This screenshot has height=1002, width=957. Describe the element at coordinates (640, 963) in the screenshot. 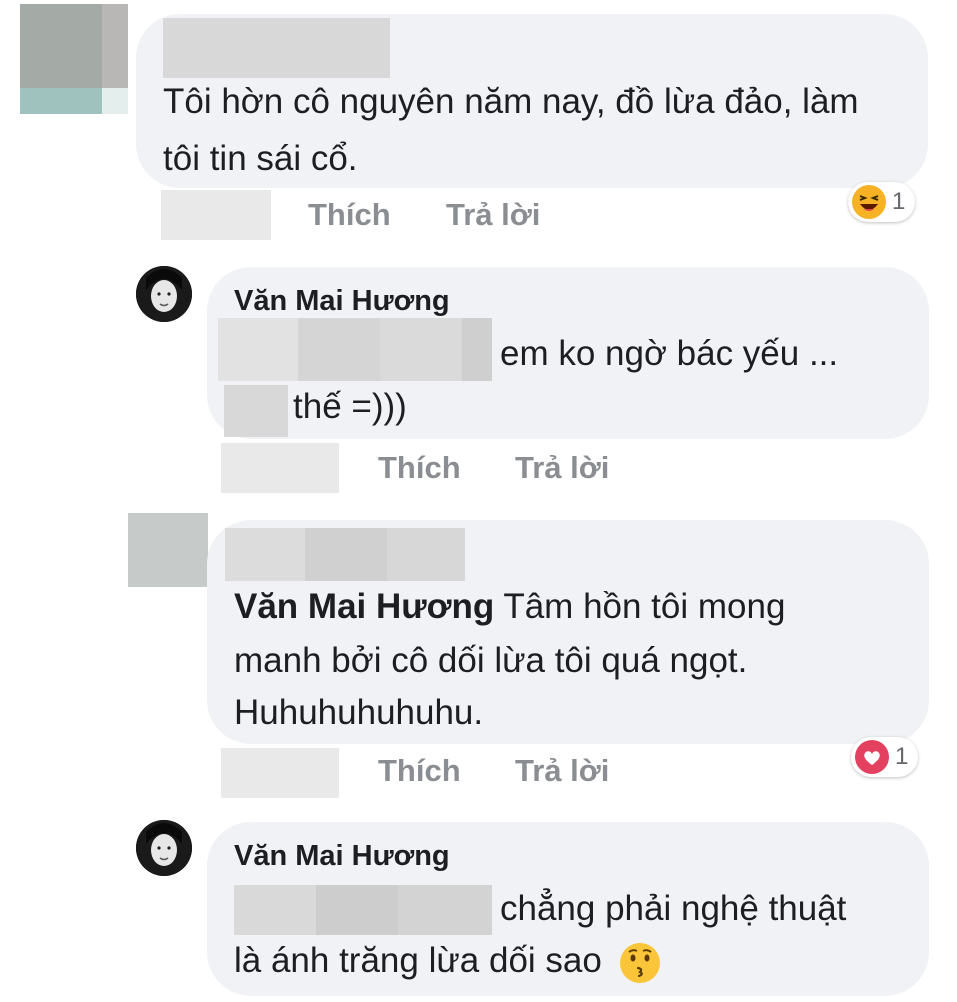

I see `kissing-face-icon` at that location.